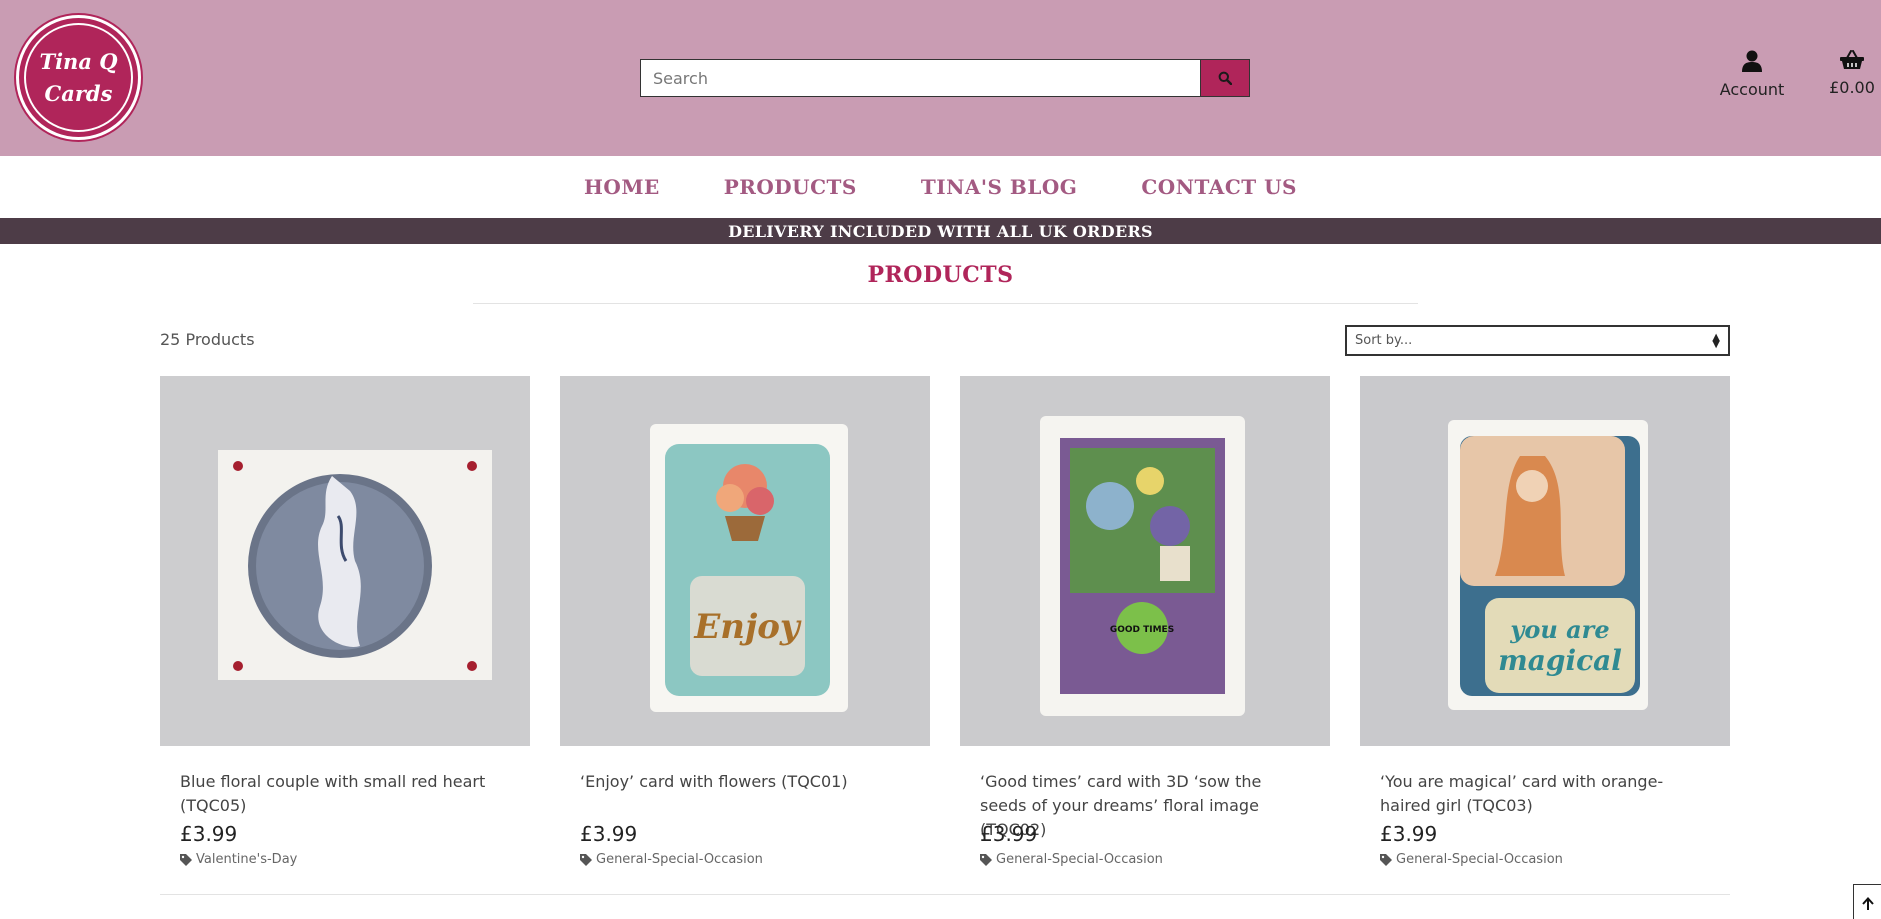 The width and height of the screenshot is (1881, 919). I want to click on product-photo-good-times: GOOD TIMES, so click(1145, 561).